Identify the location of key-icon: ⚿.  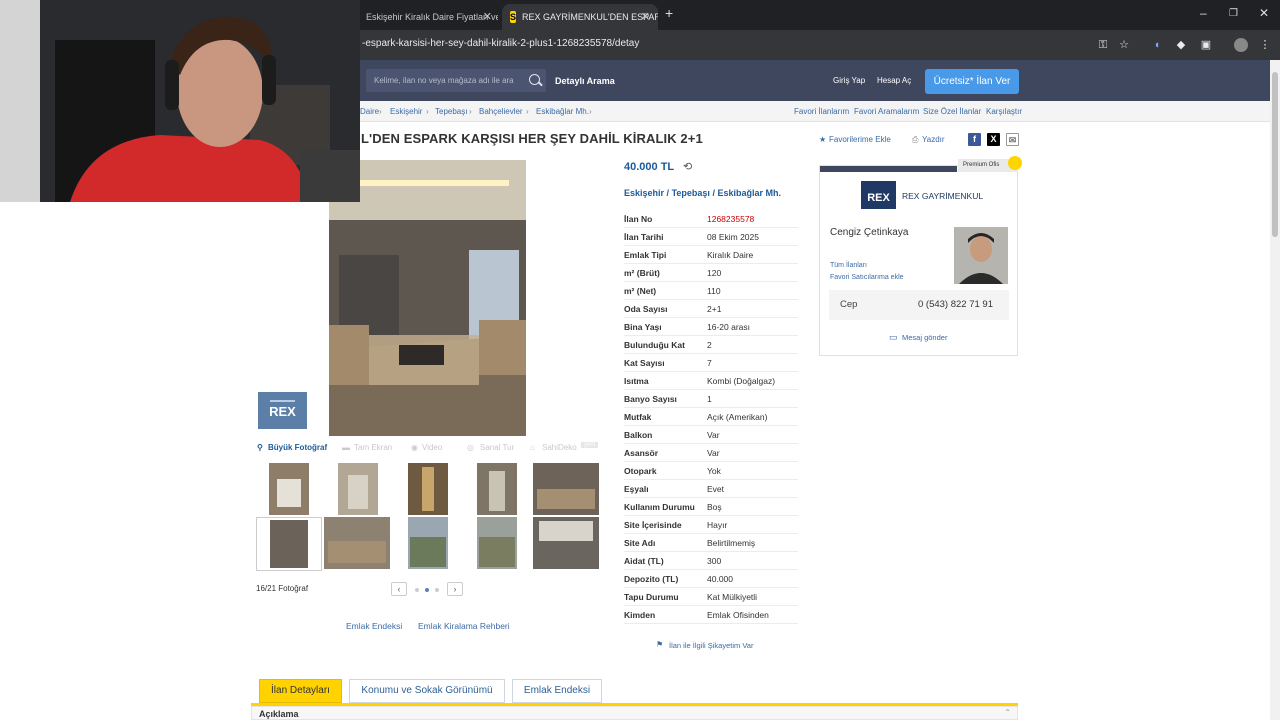
(1103, 45).